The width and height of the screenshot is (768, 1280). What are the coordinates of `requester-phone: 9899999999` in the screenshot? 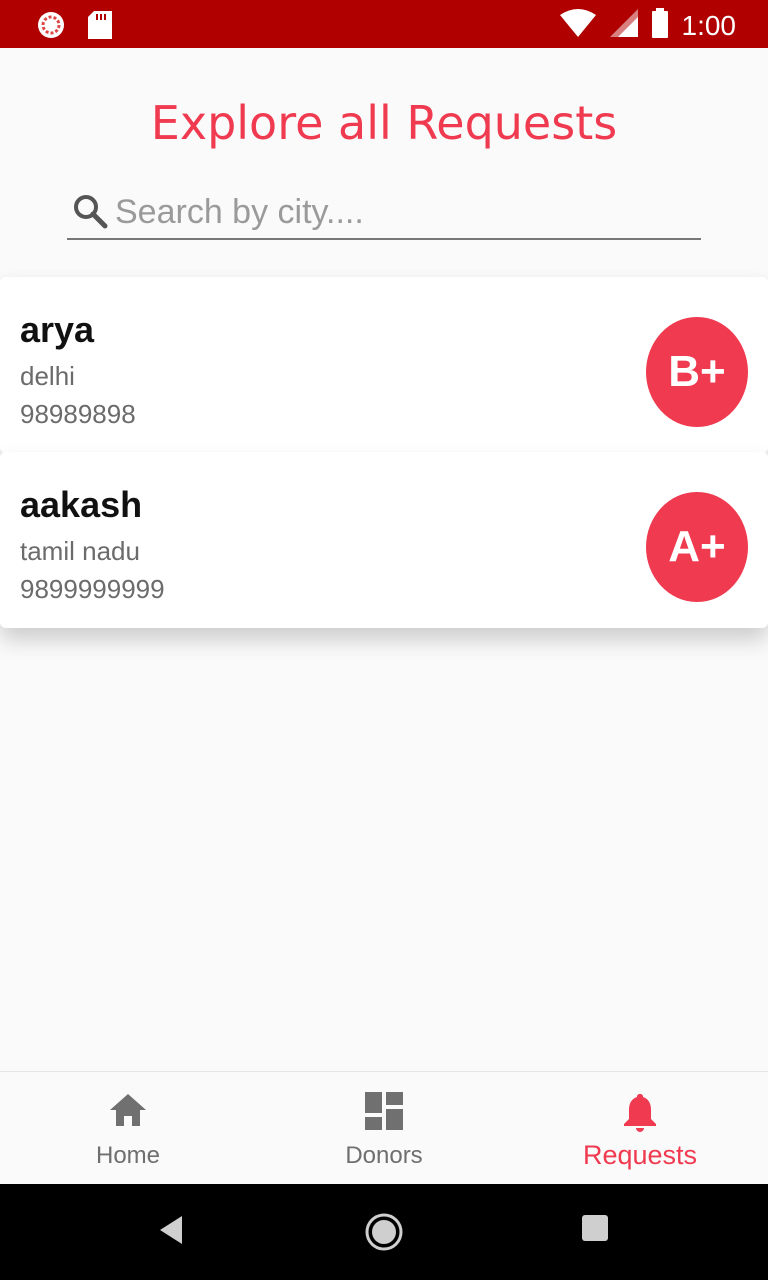 It's located at (92, 589).